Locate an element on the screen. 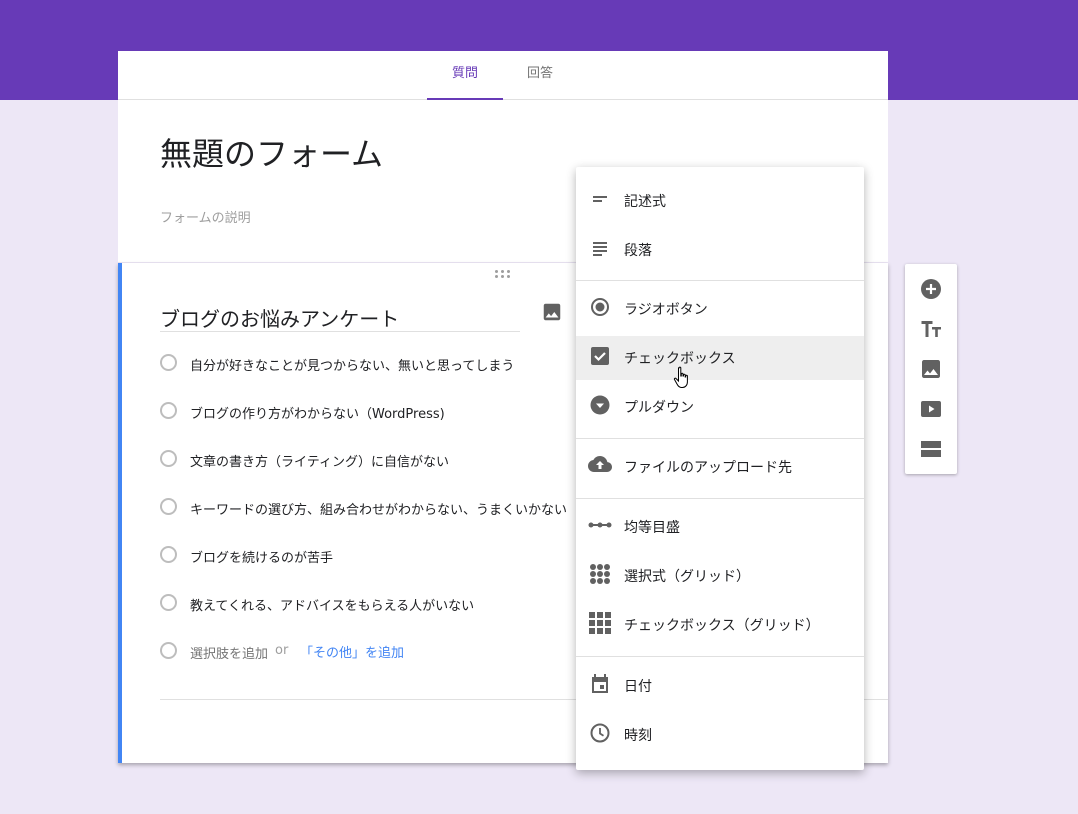 The height and width of the screenshot is (814, 1078). question-title-input: ブログのお悩みアンケート is located at coordinates (340, 317).